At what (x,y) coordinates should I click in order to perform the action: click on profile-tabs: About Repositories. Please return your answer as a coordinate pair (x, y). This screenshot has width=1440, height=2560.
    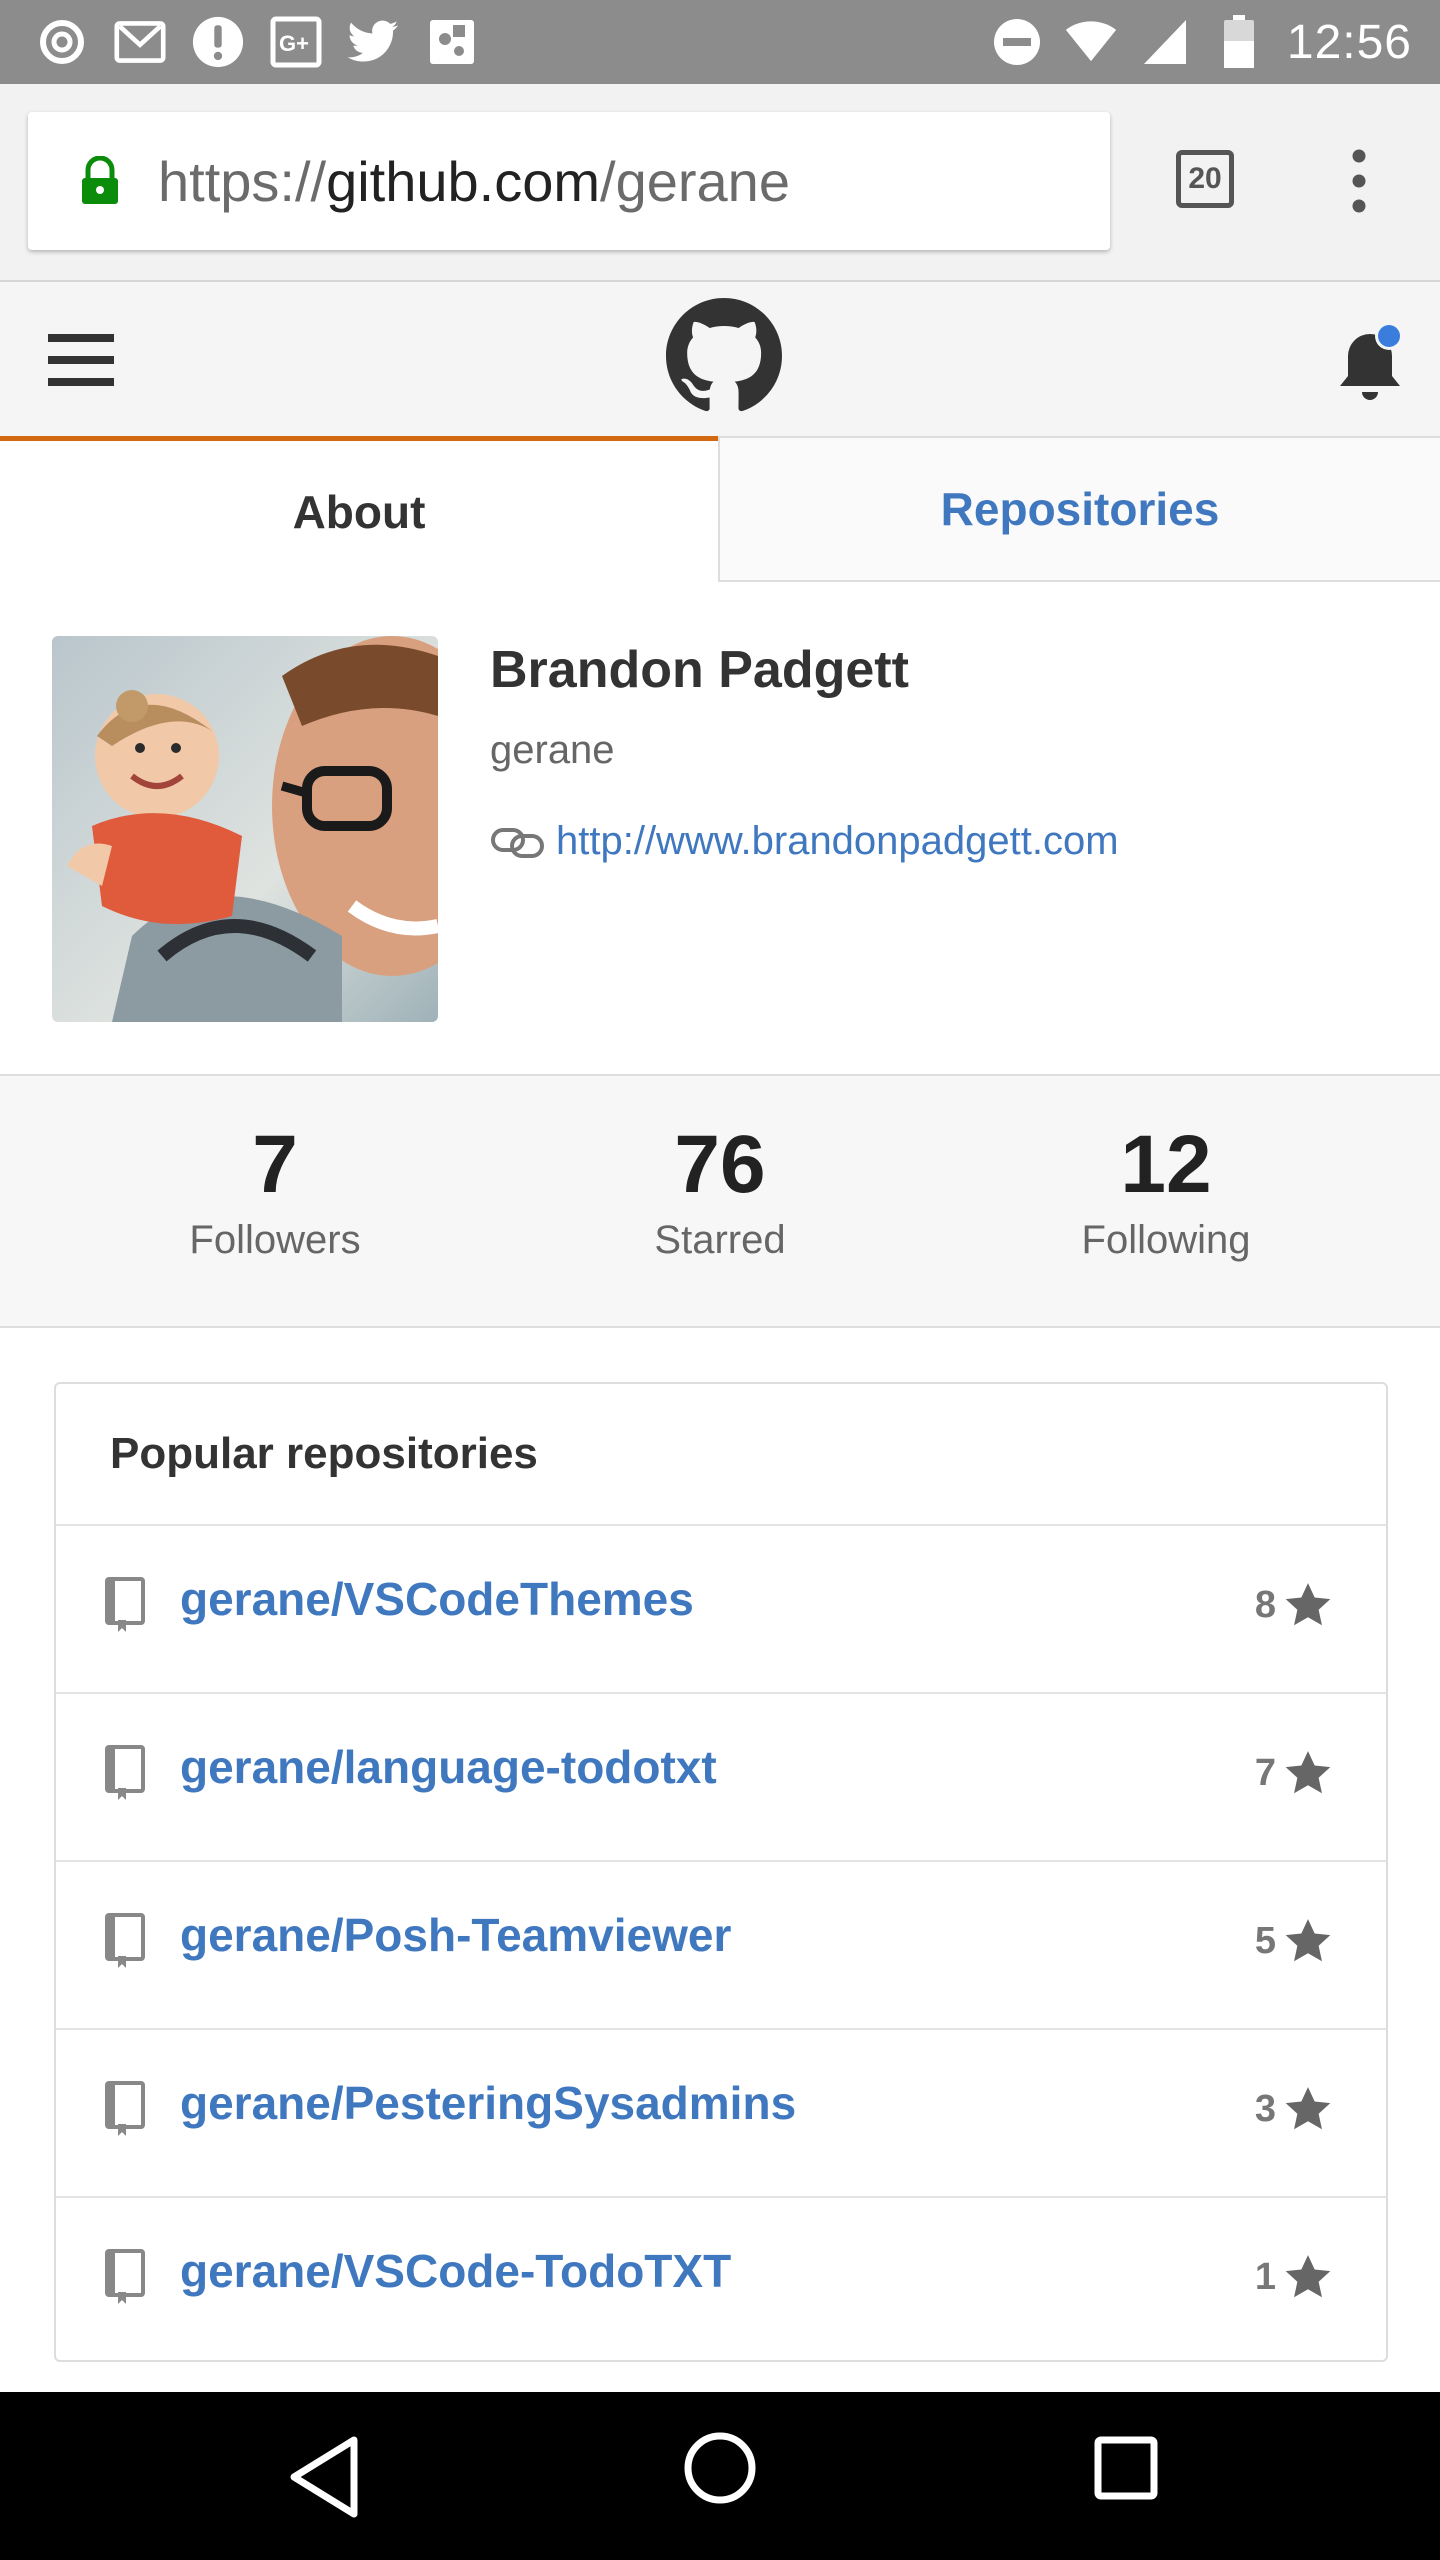
    Looking at the image, I should click on (720, 509).